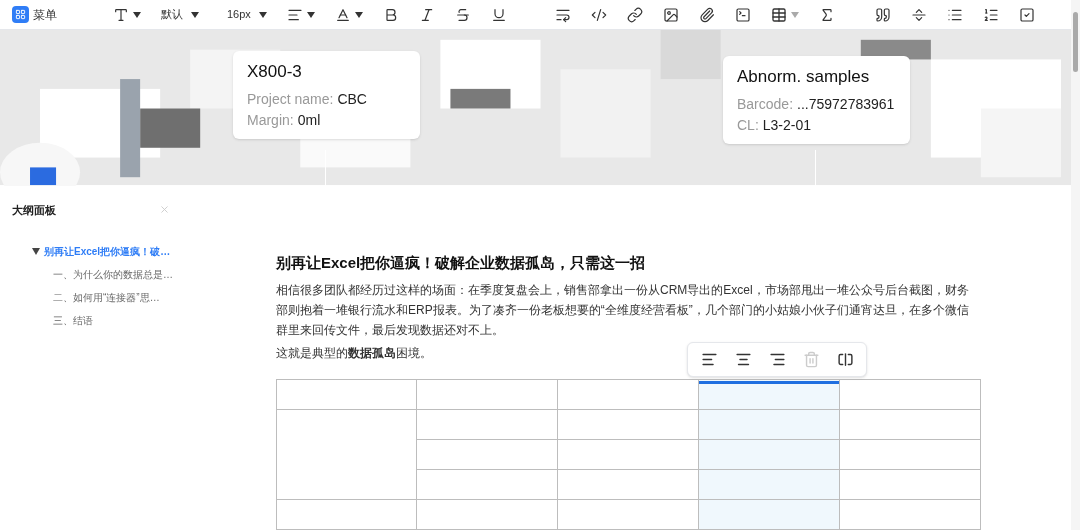 This screenshot has width=1080, height=530. I want to click on field-value: ...75972783961, so click(846, 104).